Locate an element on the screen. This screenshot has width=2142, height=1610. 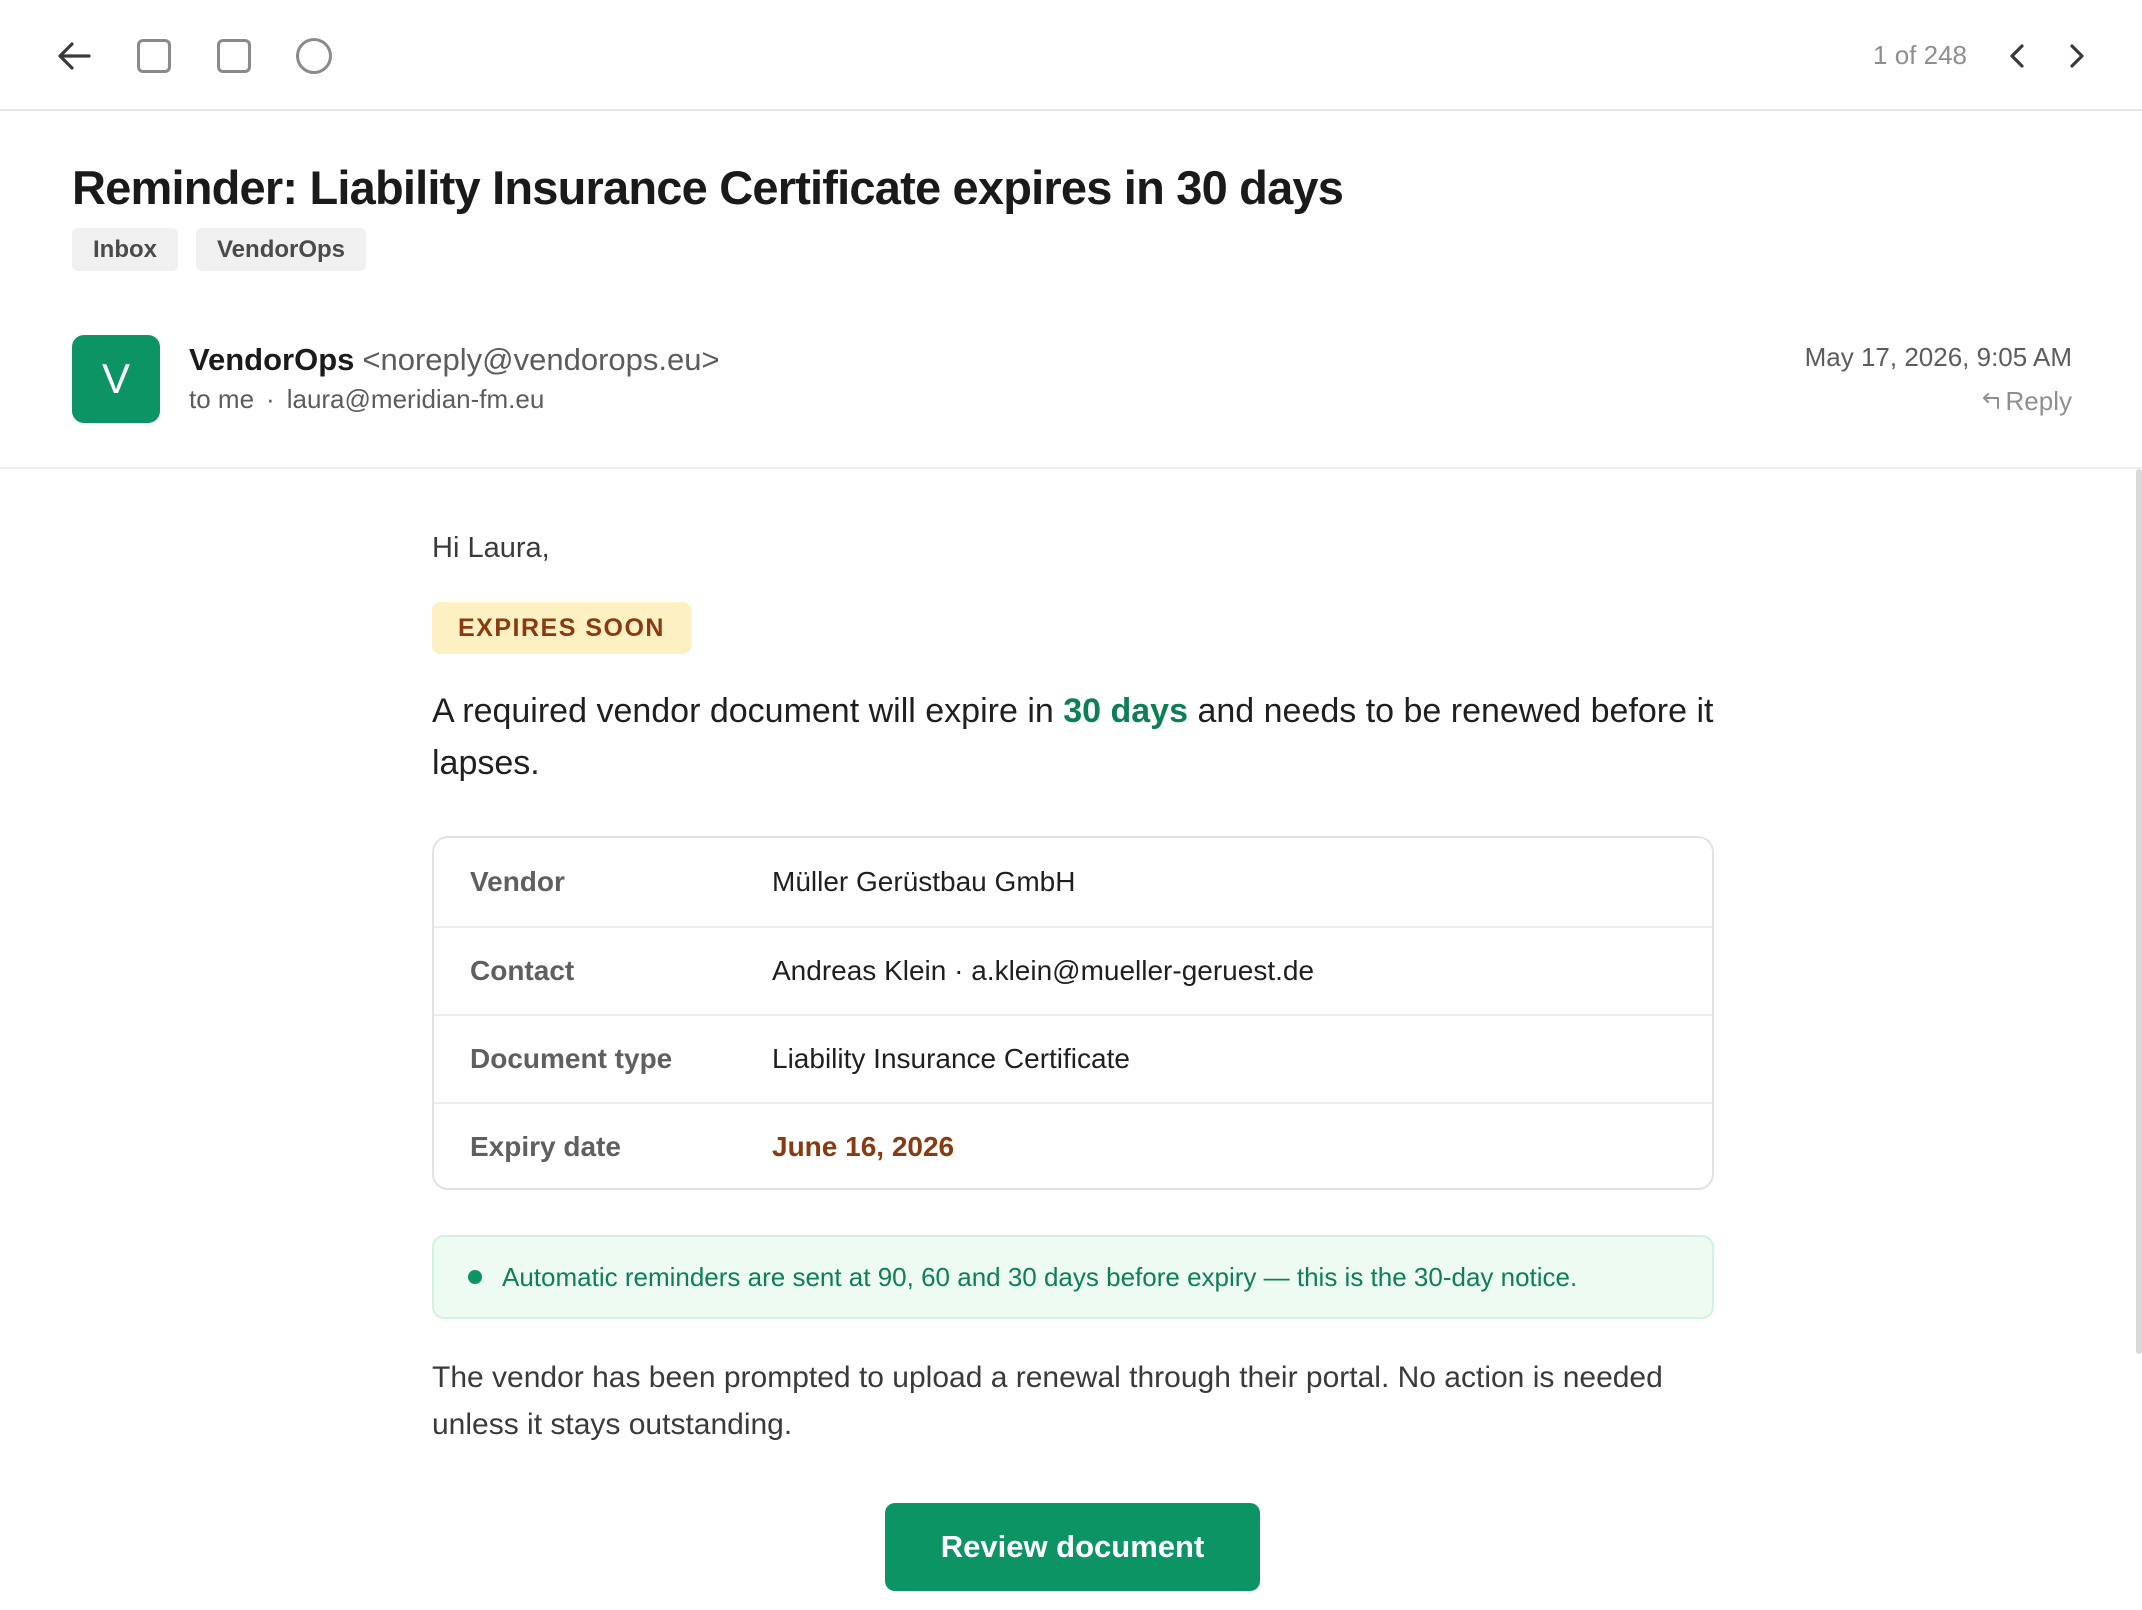
to-me-label: to me is located at coordinates (222, 399).